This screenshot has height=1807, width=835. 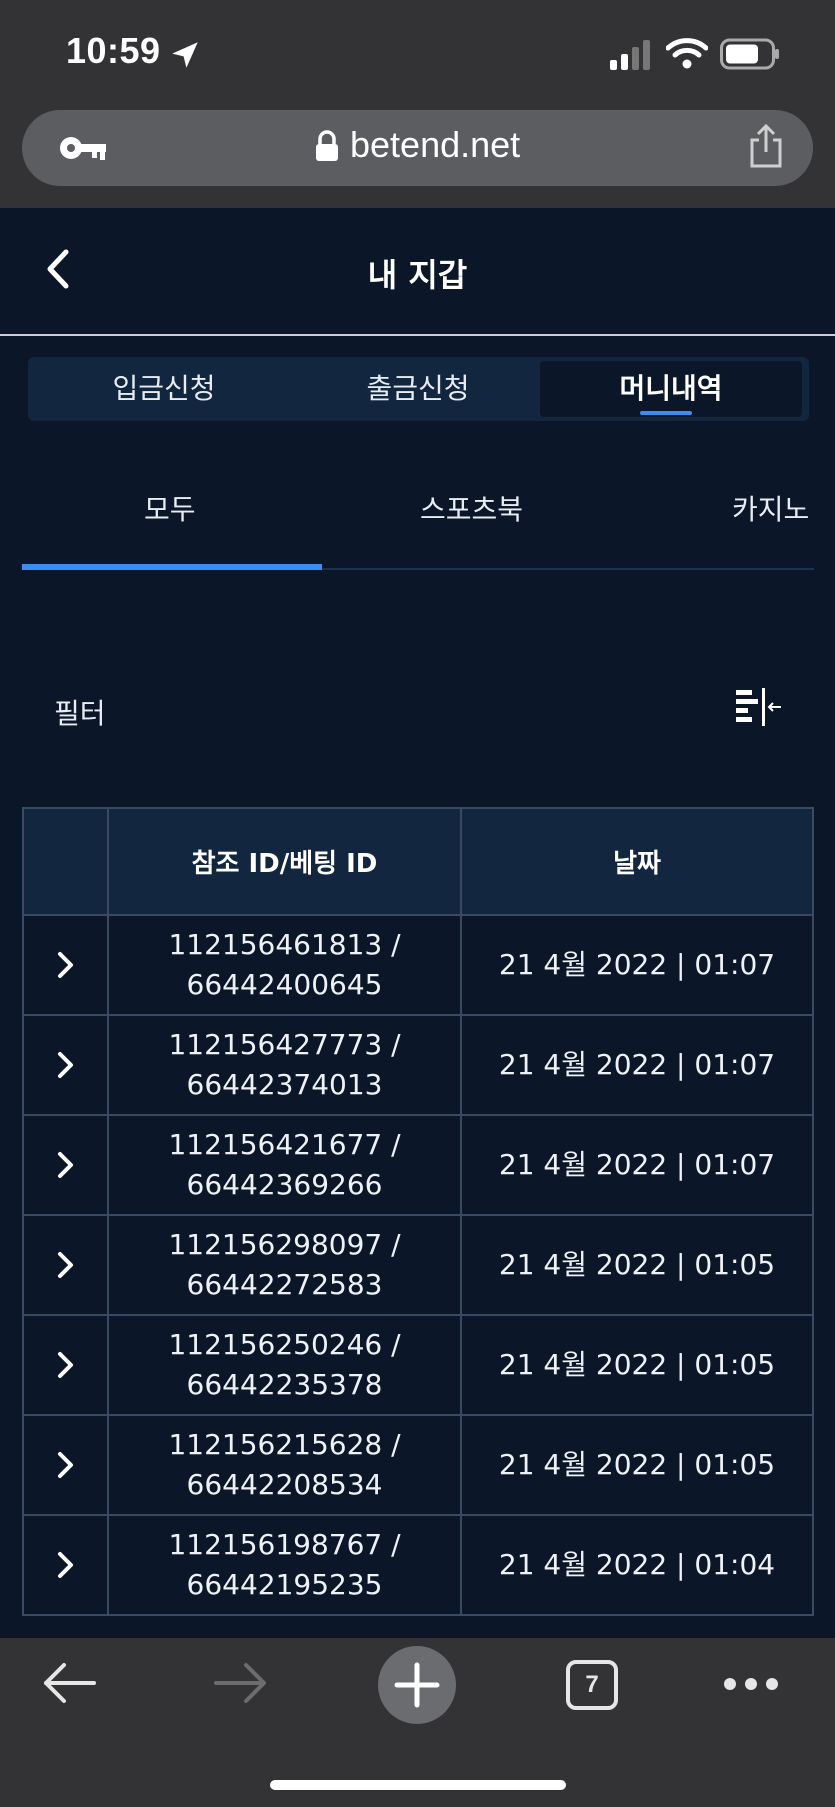 I want to click on filter-label: 필터, so click(x=80, y=712).